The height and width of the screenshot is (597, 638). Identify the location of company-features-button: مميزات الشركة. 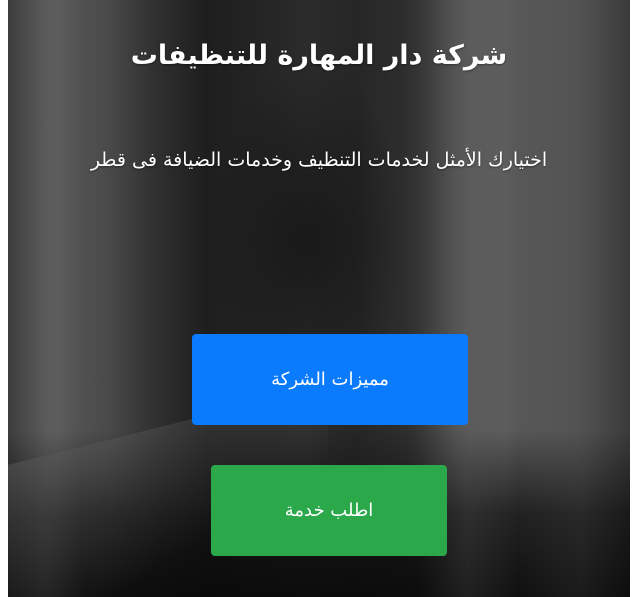
(330, 379).